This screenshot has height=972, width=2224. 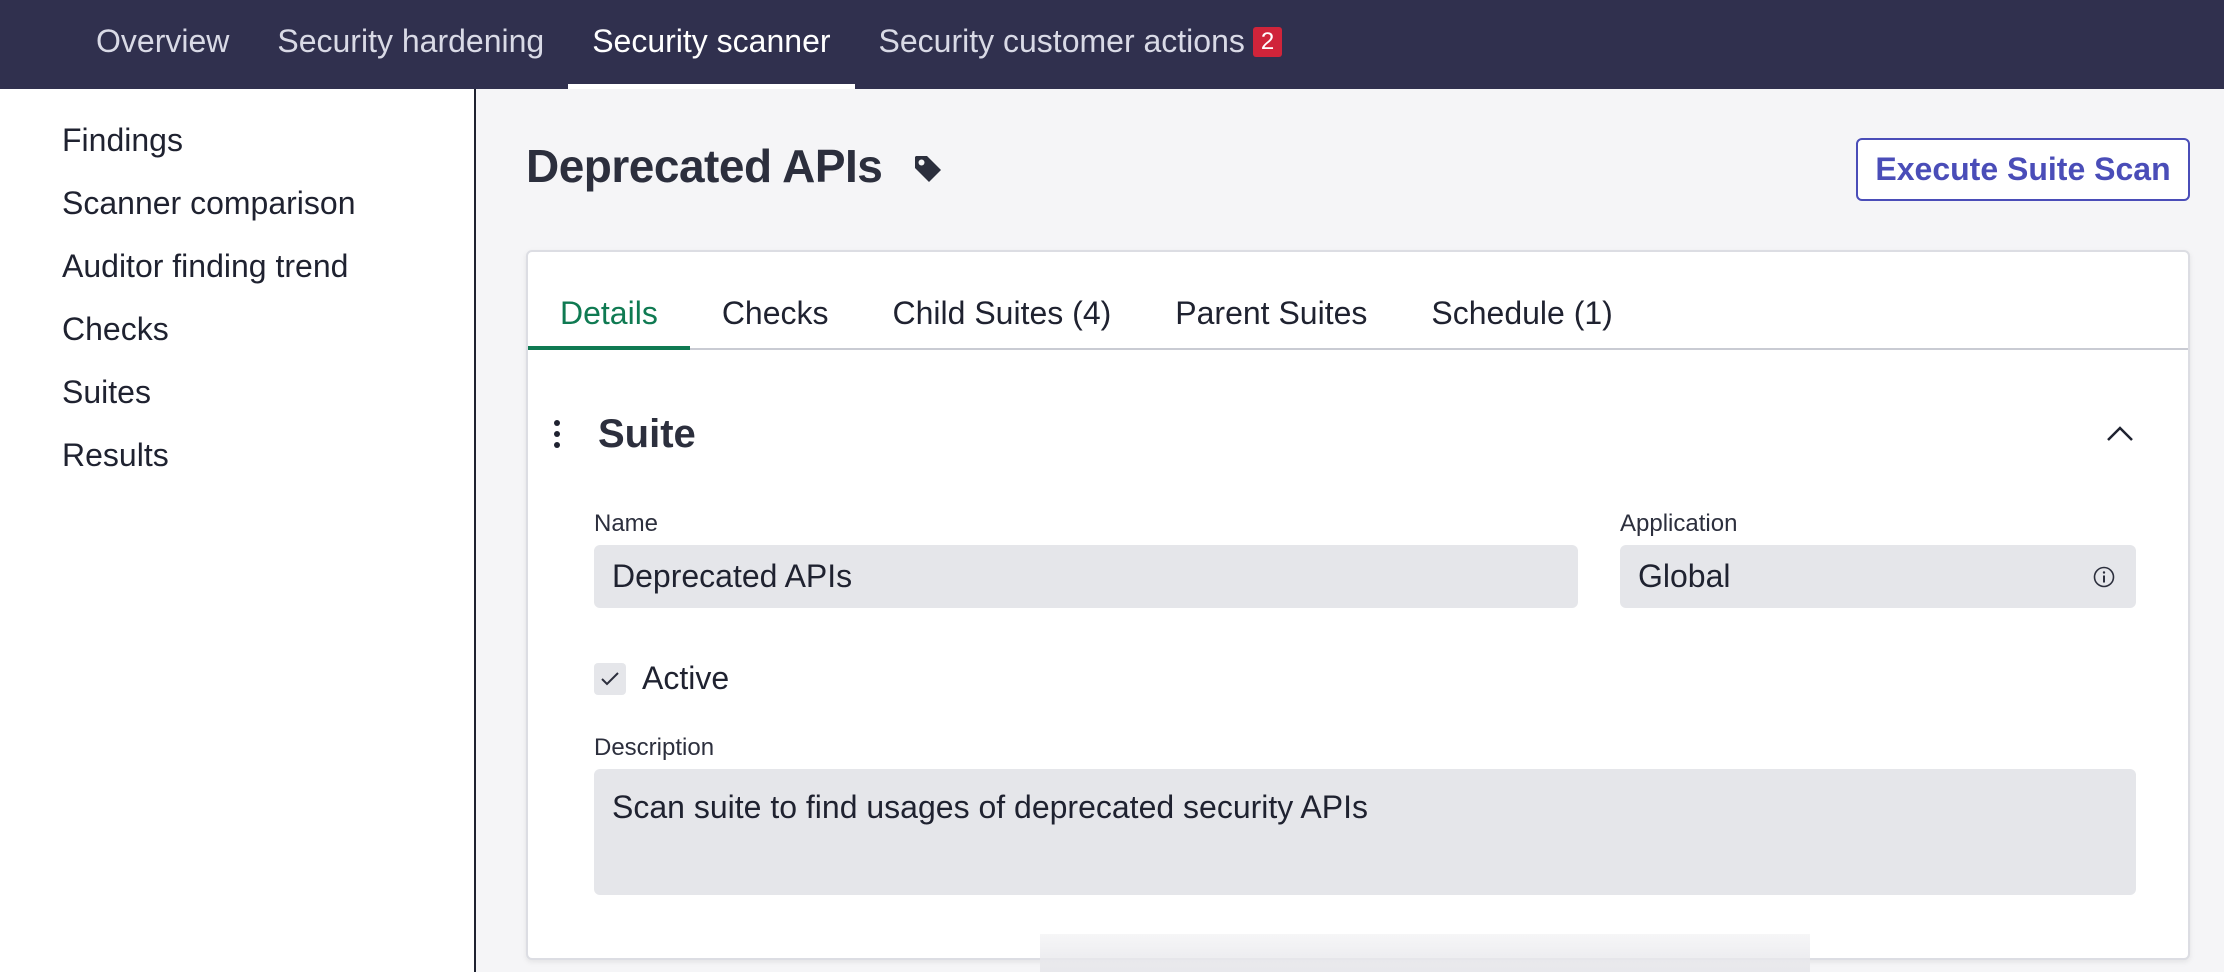 I want to click on active-label: Active, so click(x=686, y=678).